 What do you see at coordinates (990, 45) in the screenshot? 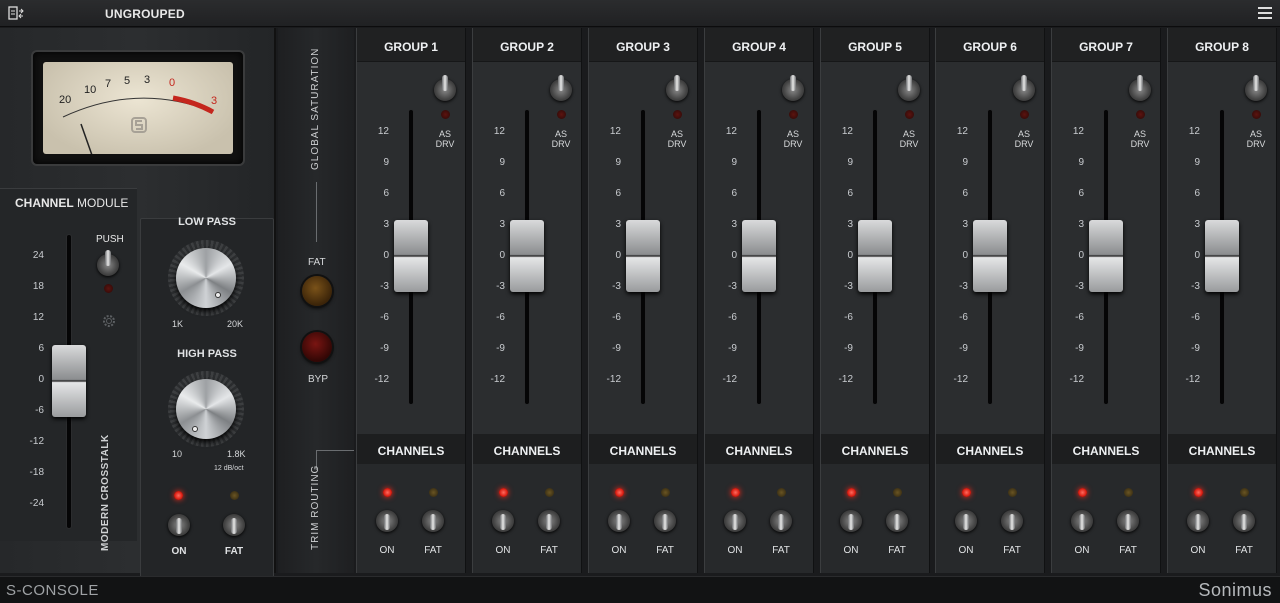
I see `group-name: GROUP 6` at bounding box center [990, 45].